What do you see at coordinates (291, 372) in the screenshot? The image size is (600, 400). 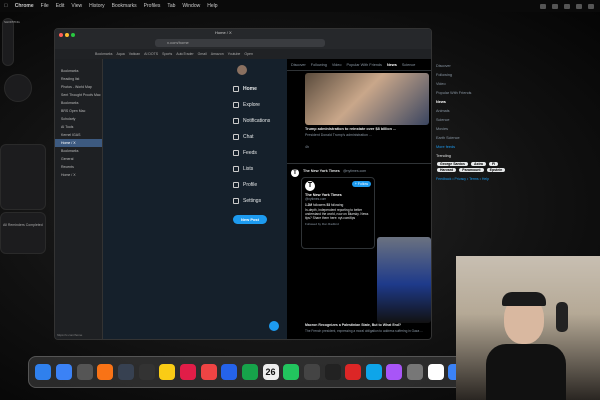 I see `messages-icon` at bounding box center [291, 372].